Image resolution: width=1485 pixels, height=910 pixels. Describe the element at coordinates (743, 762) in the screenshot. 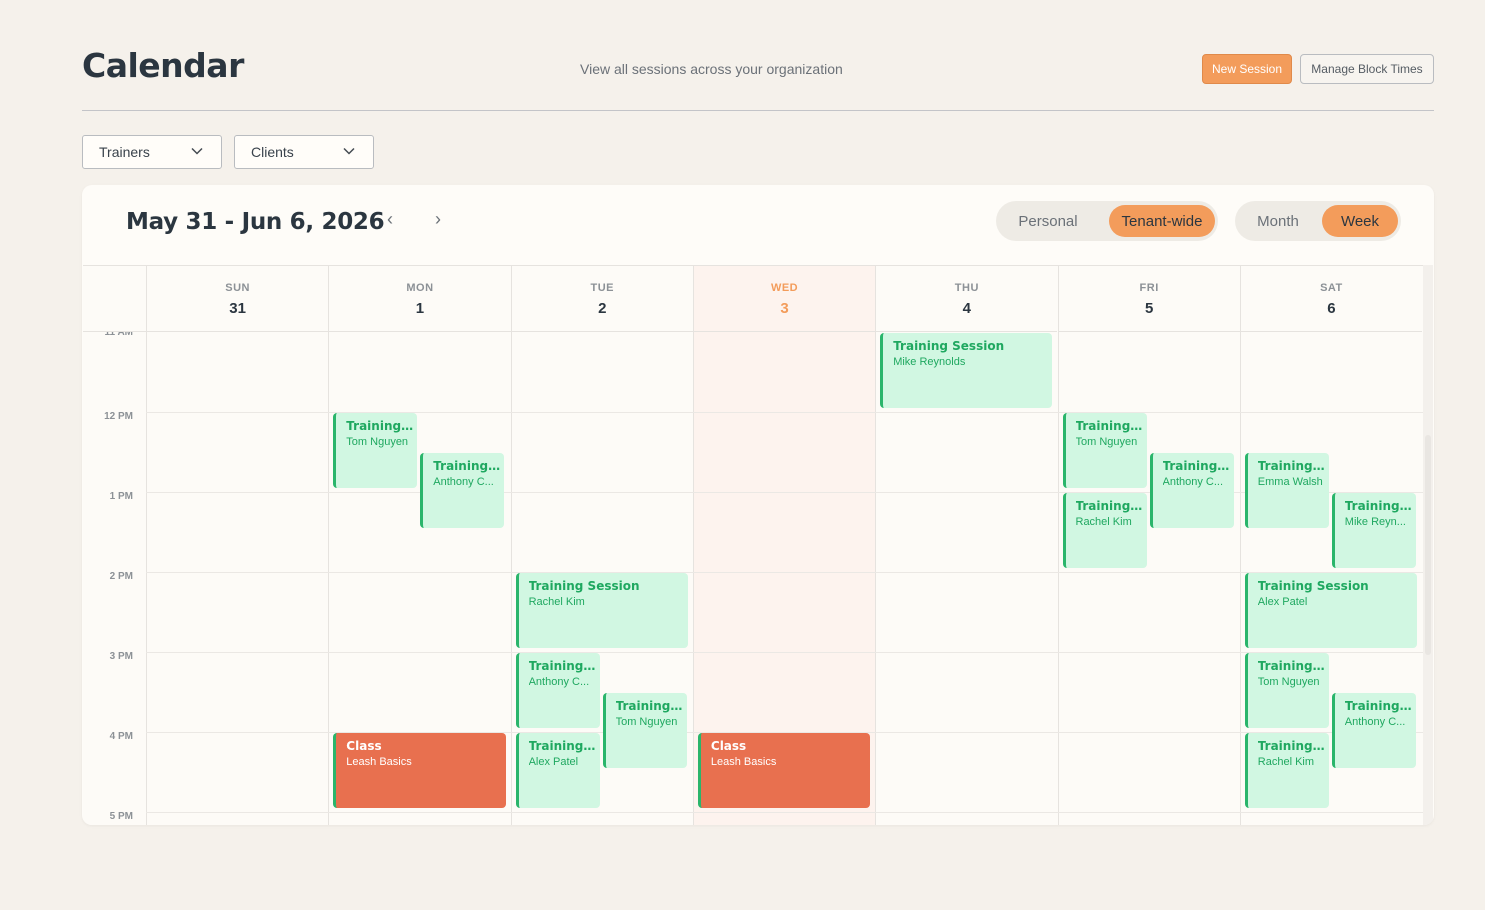

I see `event-person: Leash Basics` at that location.